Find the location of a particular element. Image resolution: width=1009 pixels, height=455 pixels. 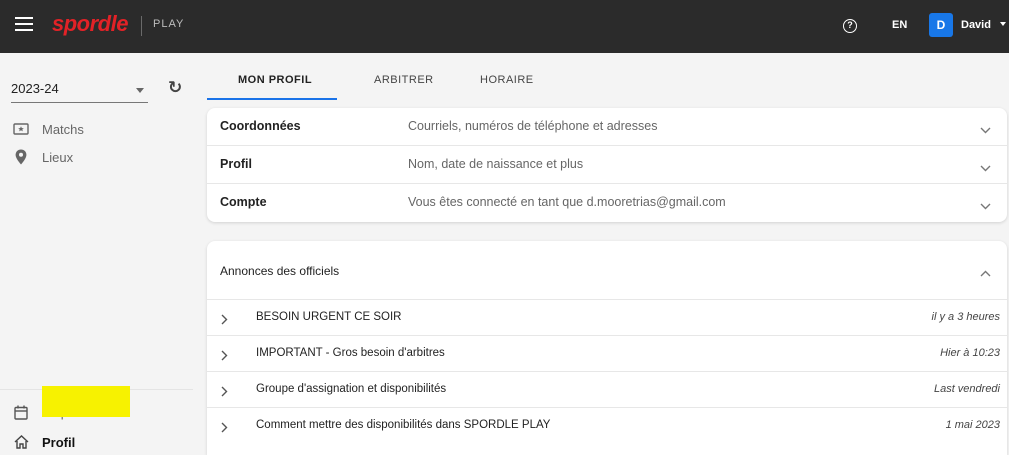

brand-divider is located at coordinates (141, 26).